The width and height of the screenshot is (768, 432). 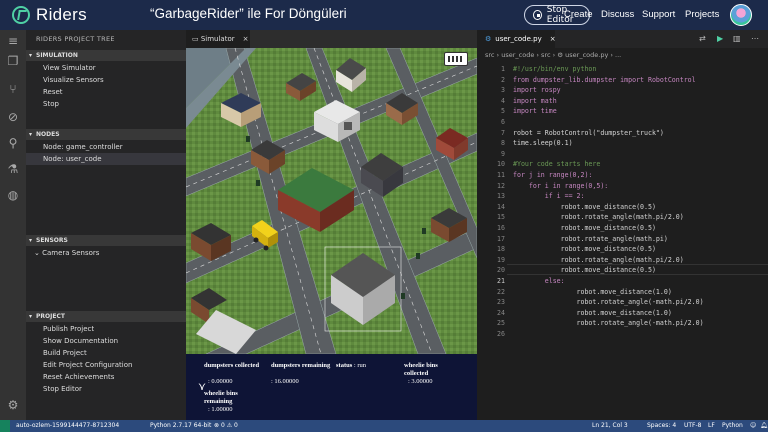 What do you see at coordinates (87, 365) in the screenshot?
I see `item-edit-project-configuration: Edit Project Configuration` at bounding box center [87, 365].